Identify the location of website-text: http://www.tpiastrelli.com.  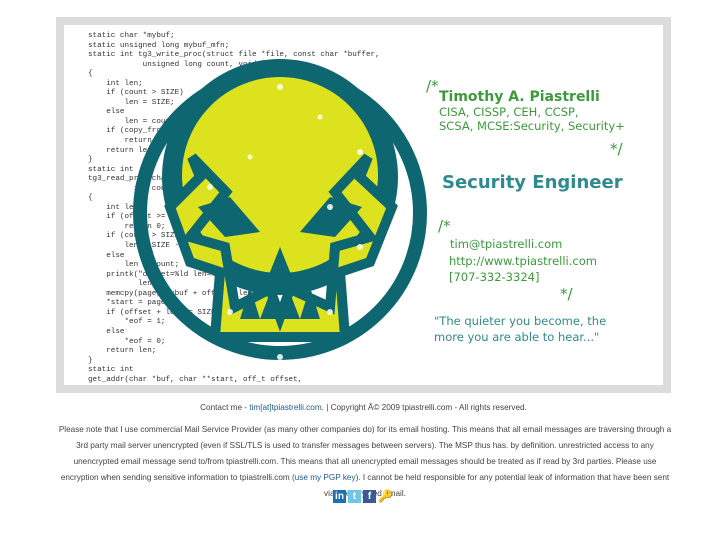
(523, 261).